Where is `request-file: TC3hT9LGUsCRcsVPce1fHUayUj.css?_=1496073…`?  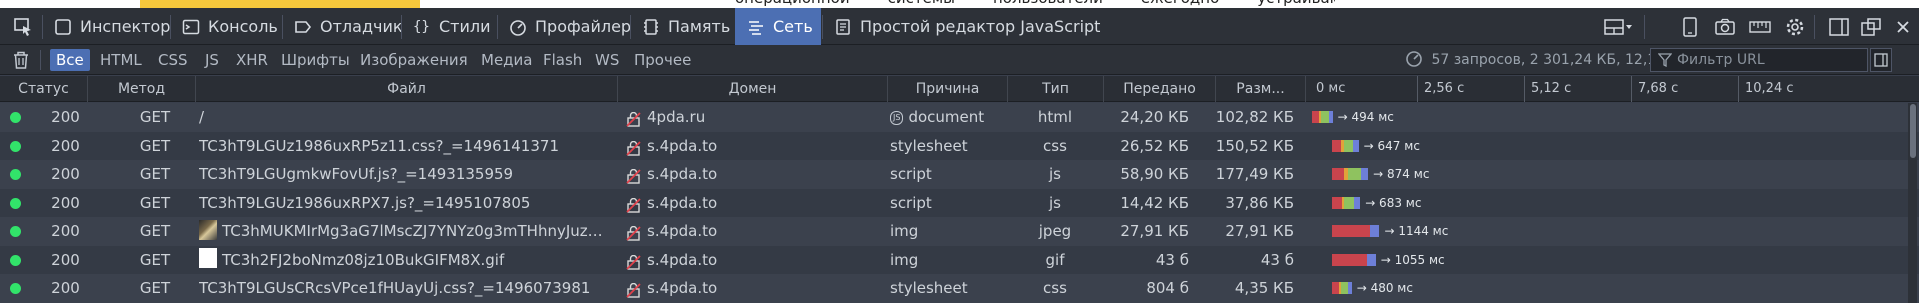
request-file: TC3hT9LGUsCRcsVPce1fHUayUj.css?_=1496073… is located at coordinates (404, 288).